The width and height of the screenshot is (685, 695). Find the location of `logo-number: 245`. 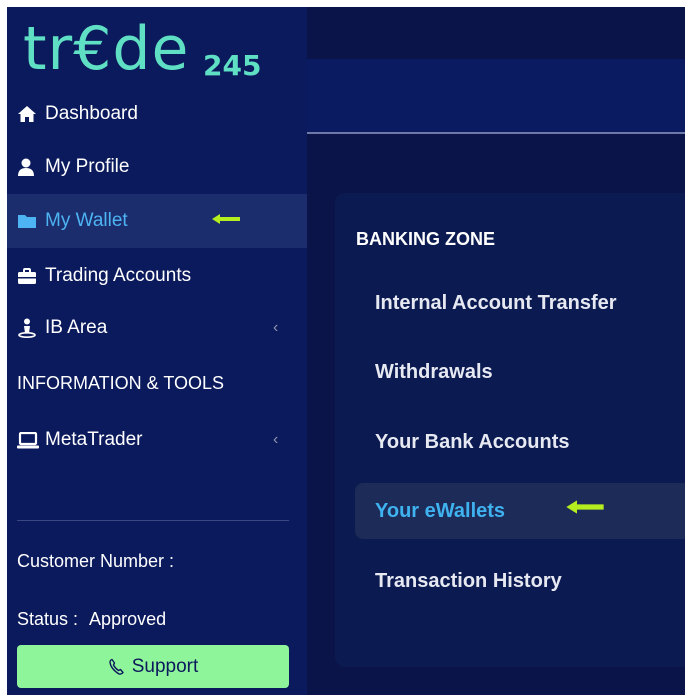

logo-number: 245 is located at coordinates (232, 65).